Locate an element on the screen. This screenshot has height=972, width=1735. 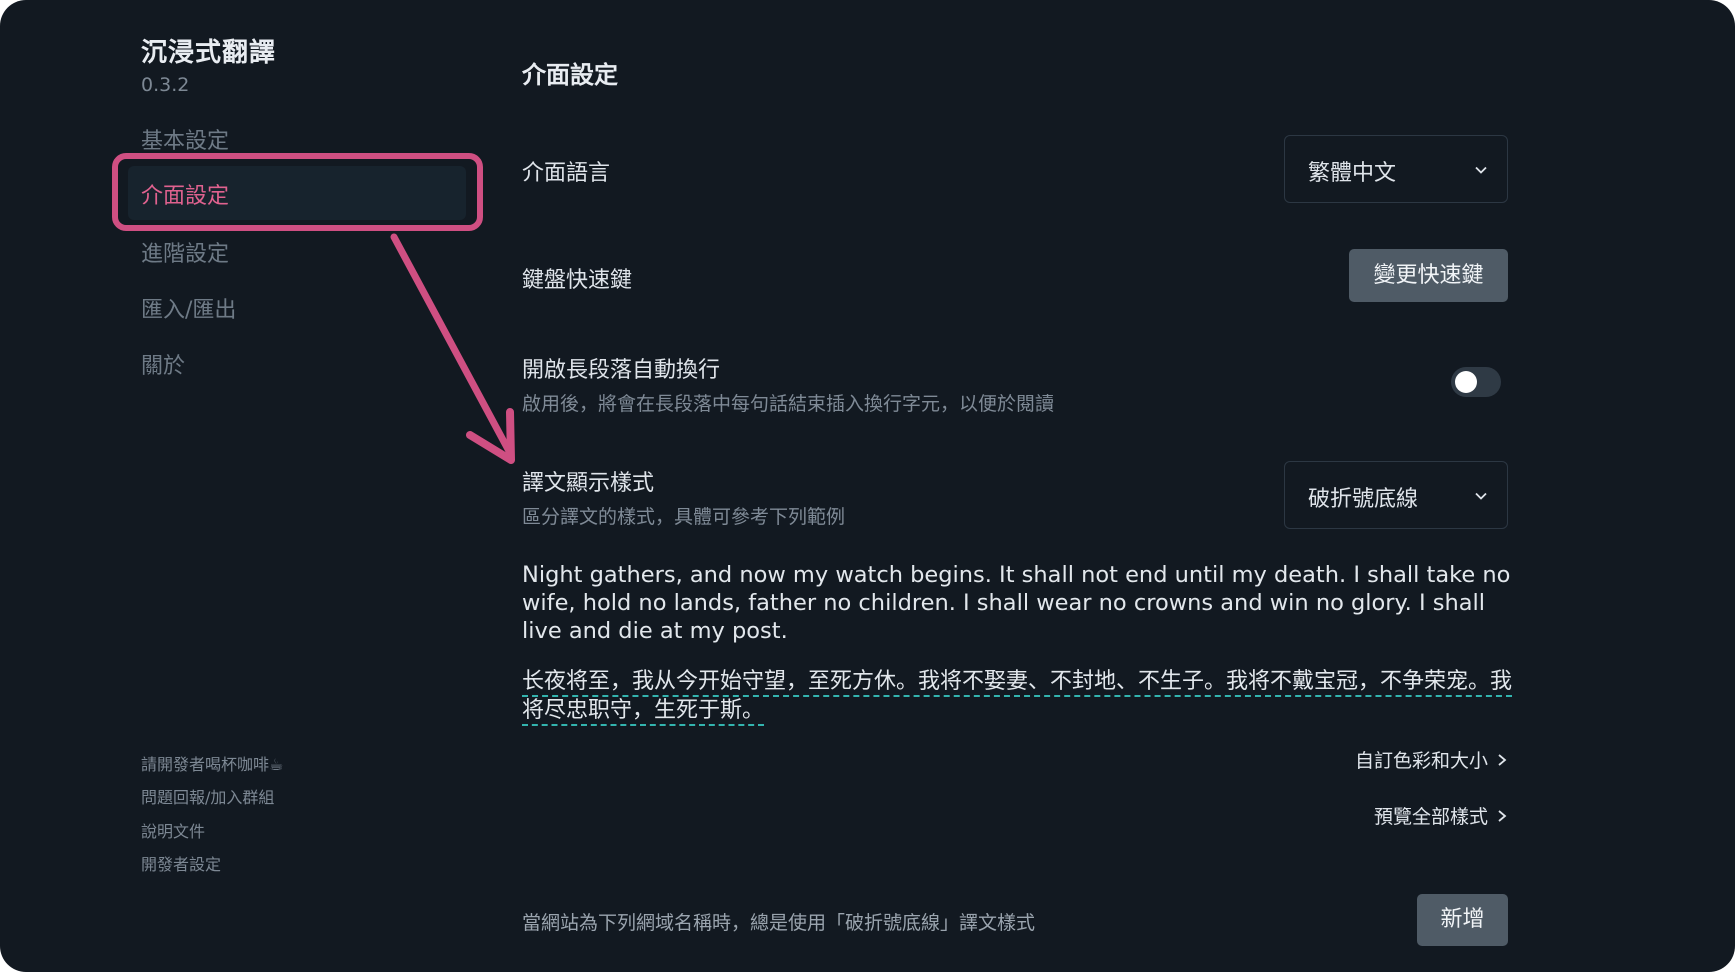
feedback-link: 問題回報/加入群組 is located at coordinates (207, 796).